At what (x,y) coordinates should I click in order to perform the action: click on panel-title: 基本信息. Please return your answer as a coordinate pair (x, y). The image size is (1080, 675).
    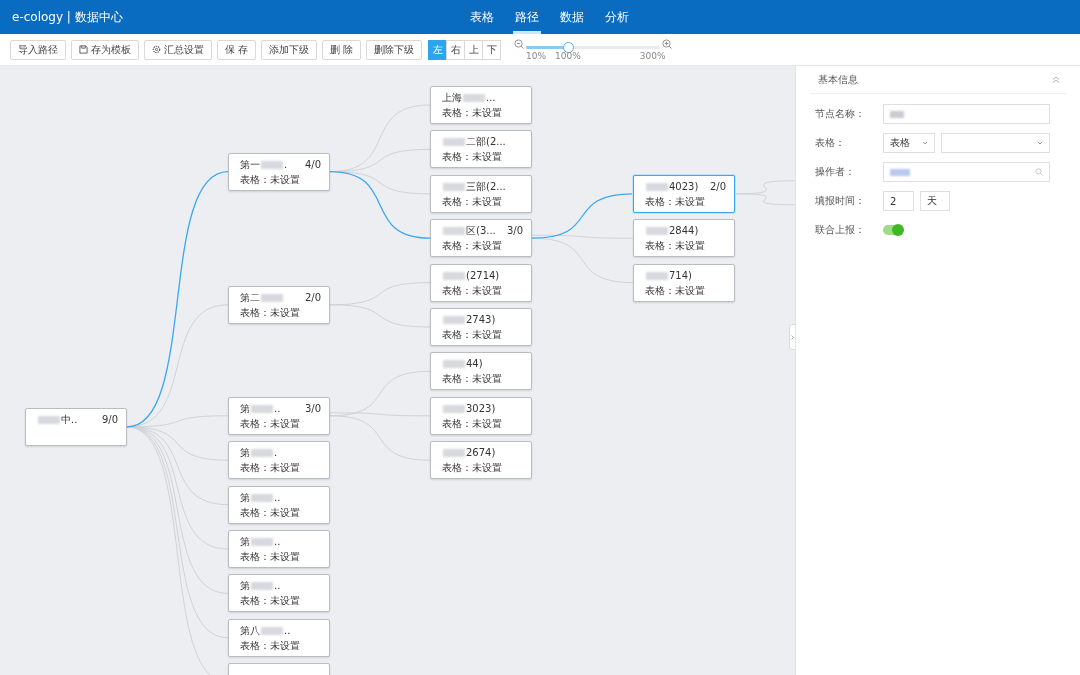
    Looking at the image, I should click on (838, 79).